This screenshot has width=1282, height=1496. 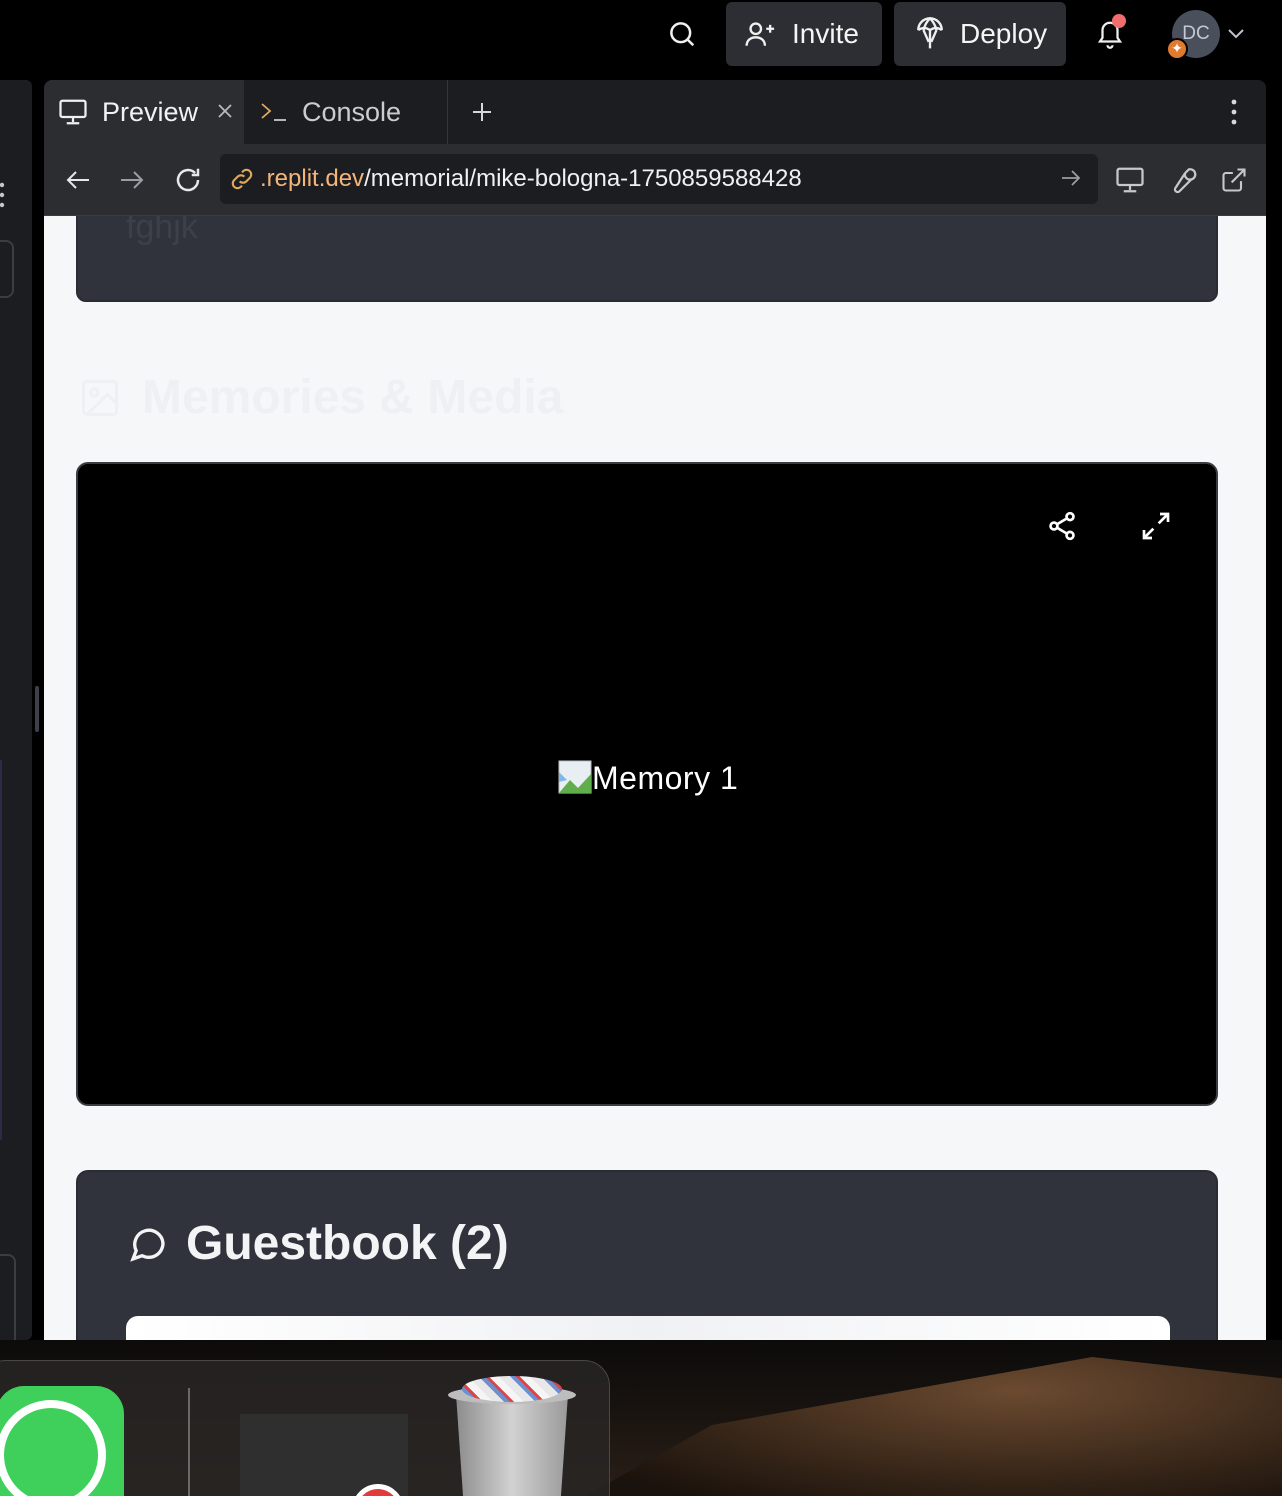 I want to click on go-arrow-icon, so click(x=1071, y=178).